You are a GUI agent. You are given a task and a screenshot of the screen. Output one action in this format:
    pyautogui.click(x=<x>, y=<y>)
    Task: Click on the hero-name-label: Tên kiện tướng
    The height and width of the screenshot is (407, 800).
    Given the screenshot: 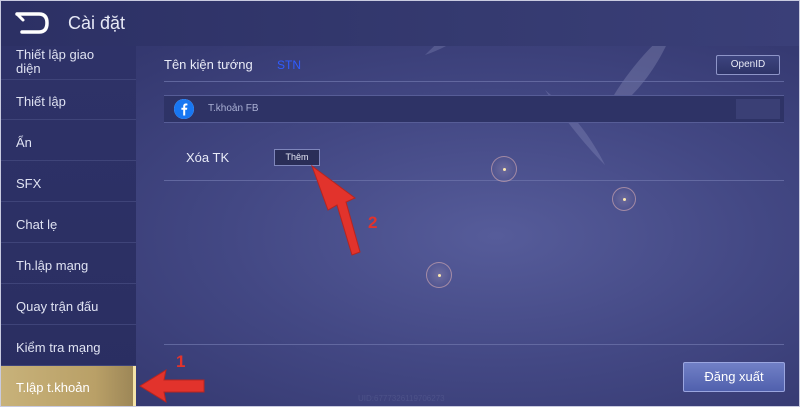 What is the action you would take?
    pyautogui.click(x=208, y=64)
    